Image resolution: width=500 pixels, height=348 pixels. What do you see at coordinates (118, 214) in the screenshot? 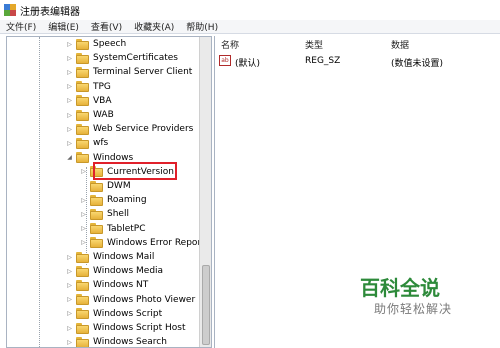
I see `tree-item-label: Shell` at bounding box center [118, 214].